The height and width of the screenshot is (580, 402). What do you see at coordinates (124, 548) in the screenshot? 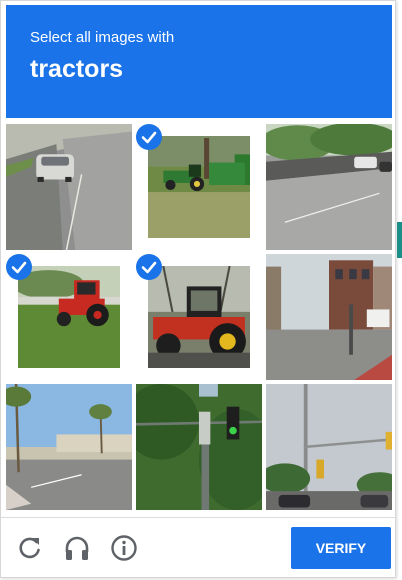
I see `info-icon` at bounding box center [124, 548].